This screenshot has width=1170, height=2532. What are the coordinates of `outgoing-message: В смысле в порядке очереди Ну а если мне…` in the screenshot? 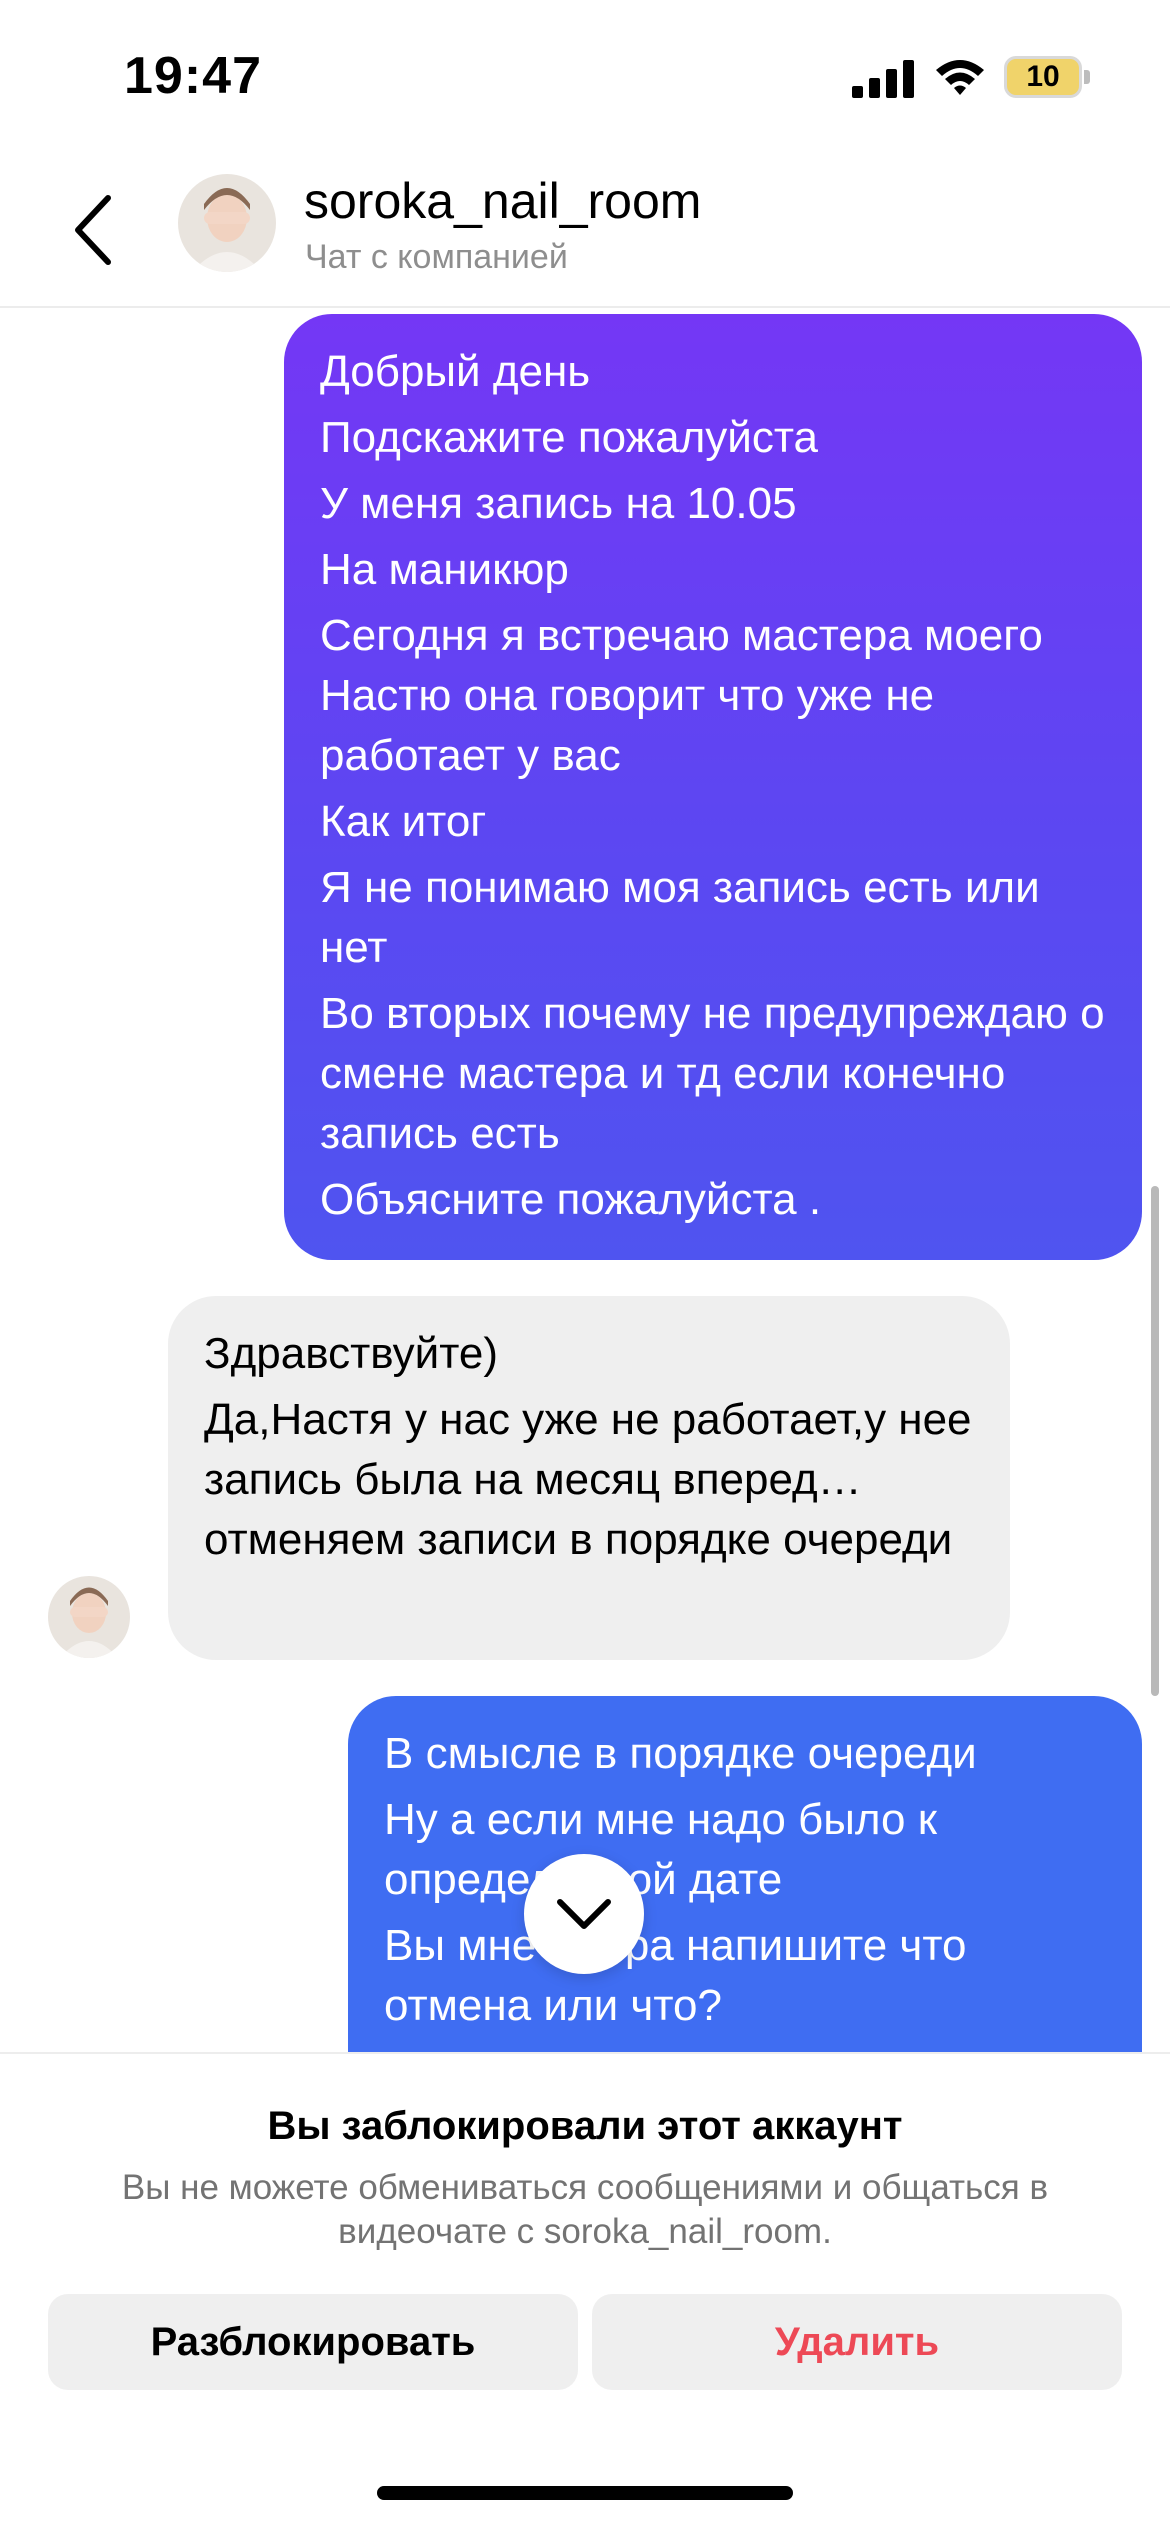 It's located at (745, 1874).